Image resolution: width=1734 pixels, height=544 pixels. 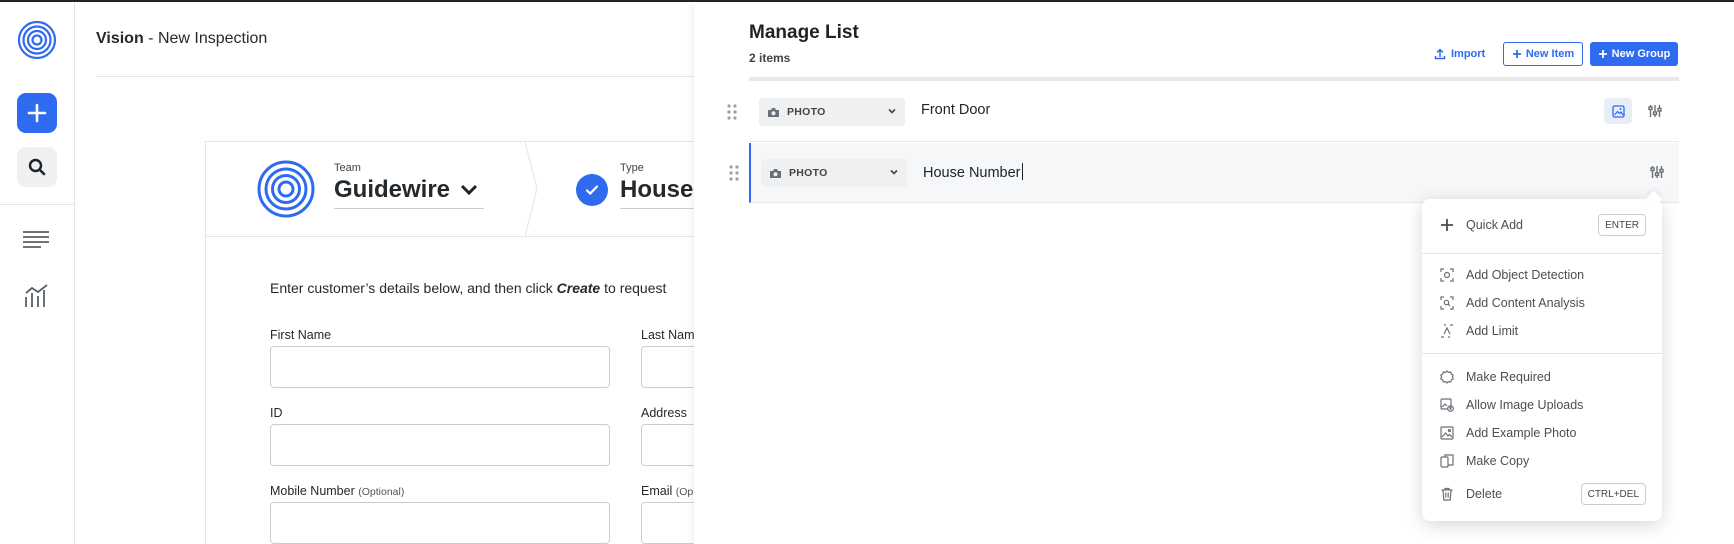 What do you see at coordinates (1447, 494) in the screenshot?
I see `trash-icon` at bounding box center [1447, 494].